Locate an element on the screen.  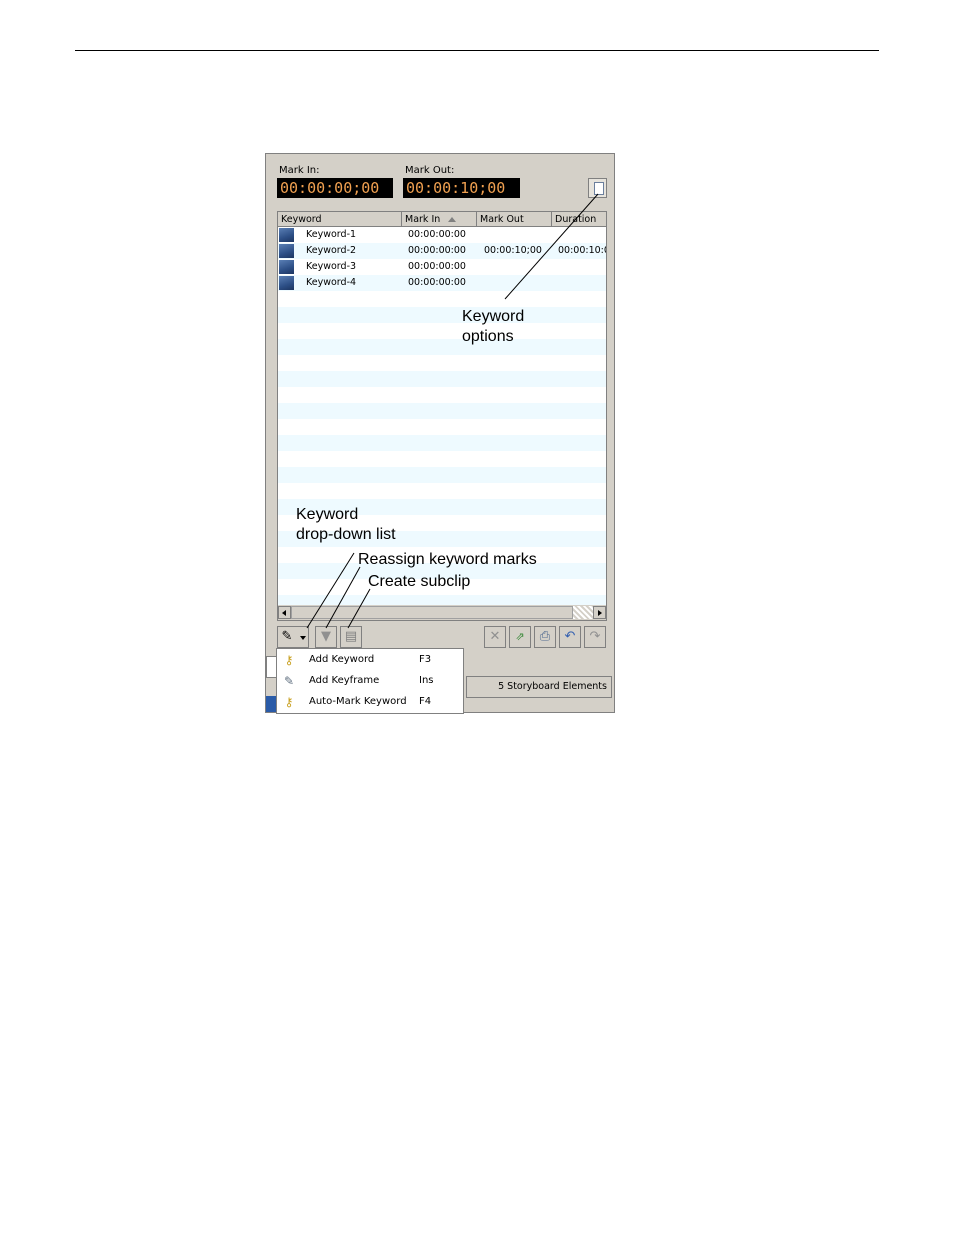
column-header-keyword: Keyword is located at coordinates (340, 219).